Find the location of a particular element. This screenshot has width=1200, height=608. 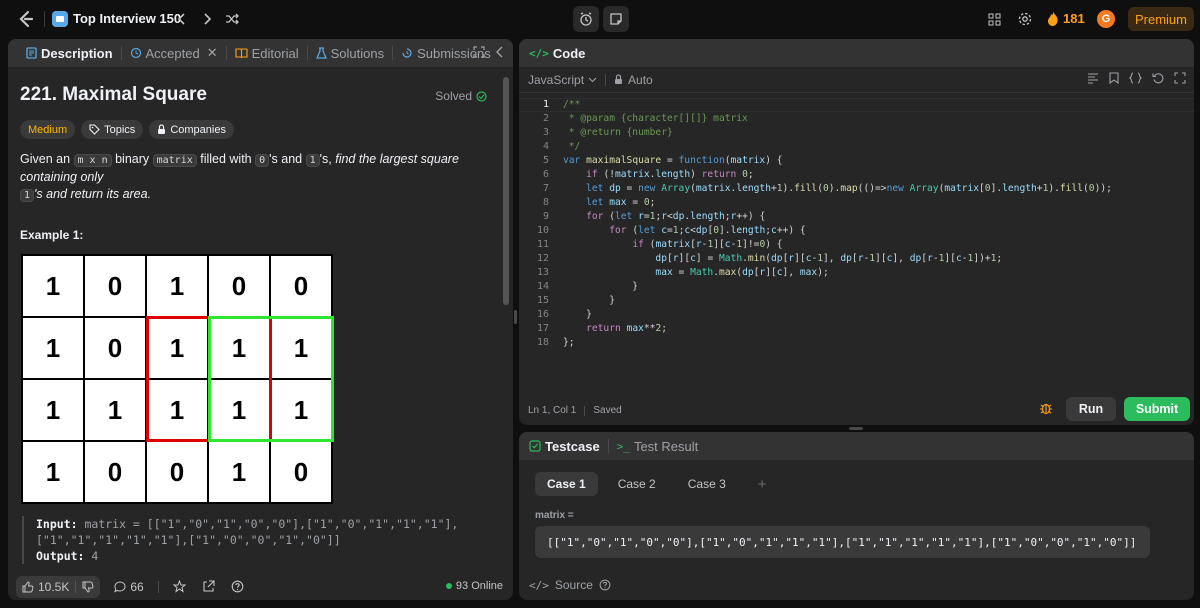

like-button: 10.5K is located at coordinates (58, 586).